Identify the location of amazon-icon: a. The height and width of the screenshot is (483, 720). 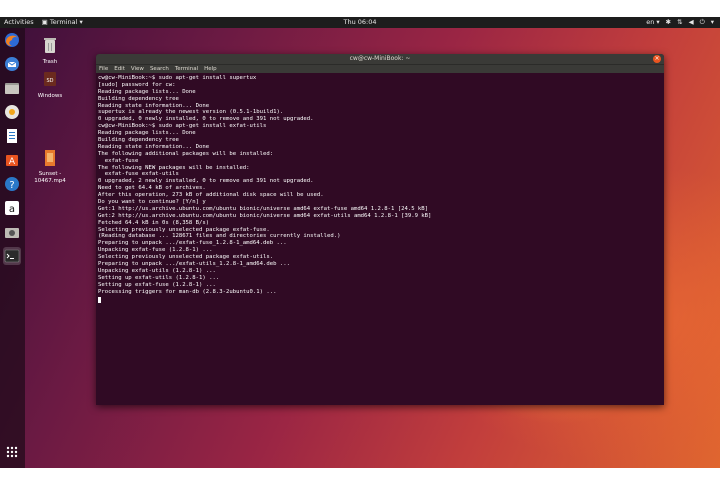
(12, 208).